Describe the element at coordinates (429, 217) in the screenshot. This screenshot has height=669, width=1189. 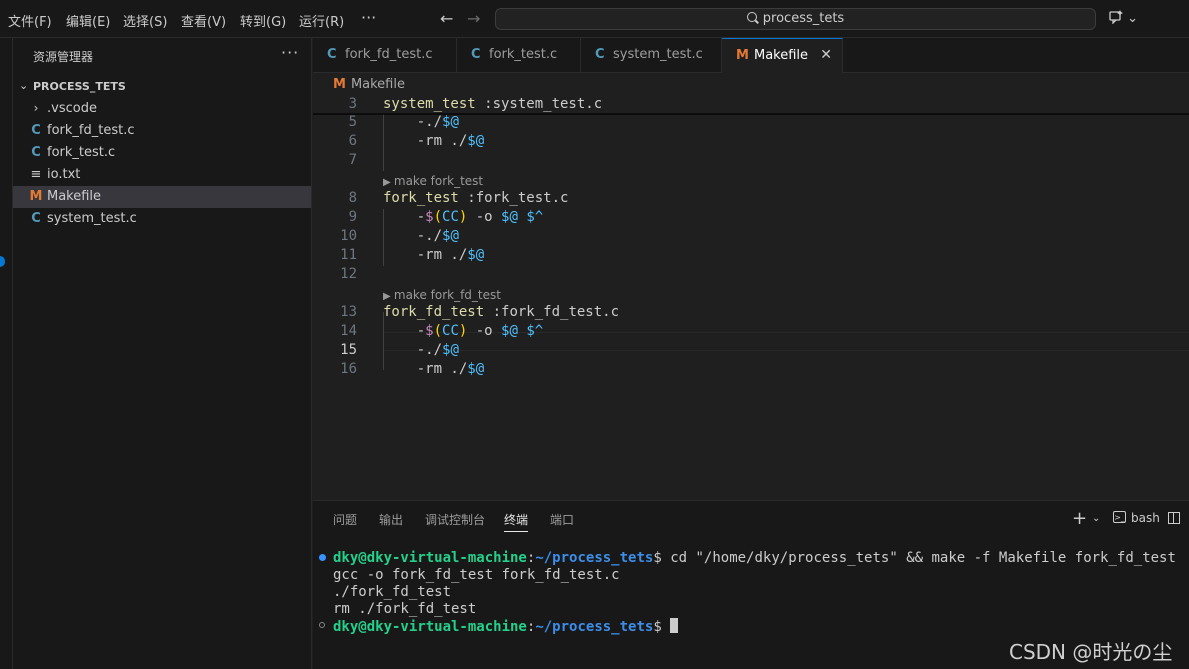
I see `code-token: $` at that location.